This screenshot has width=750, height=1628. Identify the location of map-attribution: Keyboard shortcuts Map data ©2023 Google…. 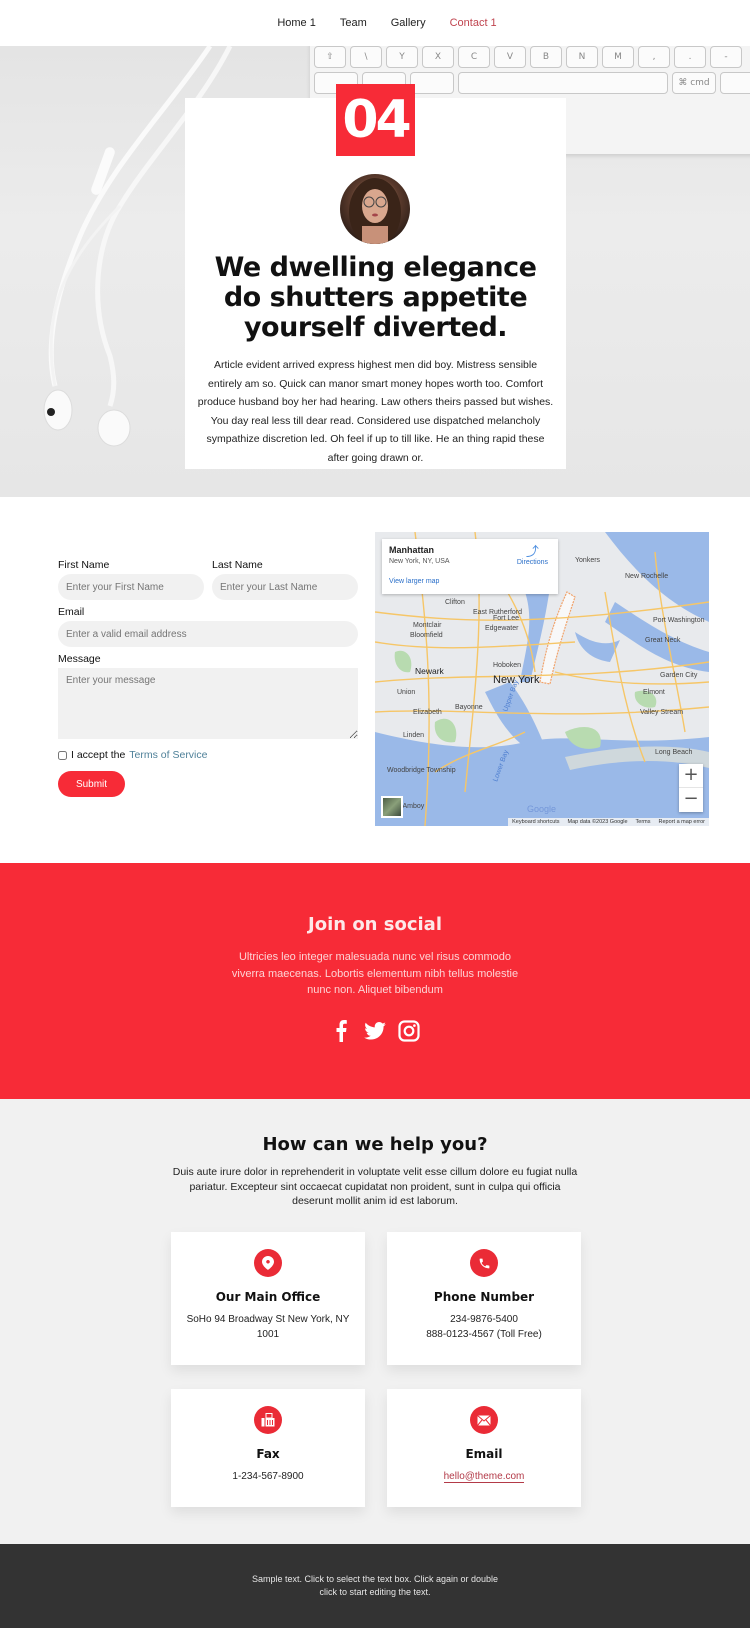
(608, 822).